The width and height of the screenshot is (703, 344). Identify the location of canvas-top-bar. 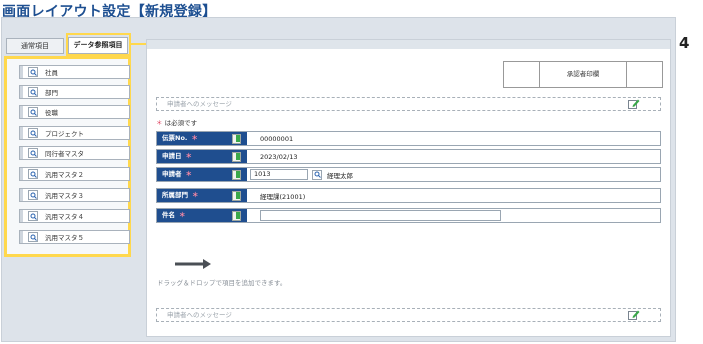
(408, 44).